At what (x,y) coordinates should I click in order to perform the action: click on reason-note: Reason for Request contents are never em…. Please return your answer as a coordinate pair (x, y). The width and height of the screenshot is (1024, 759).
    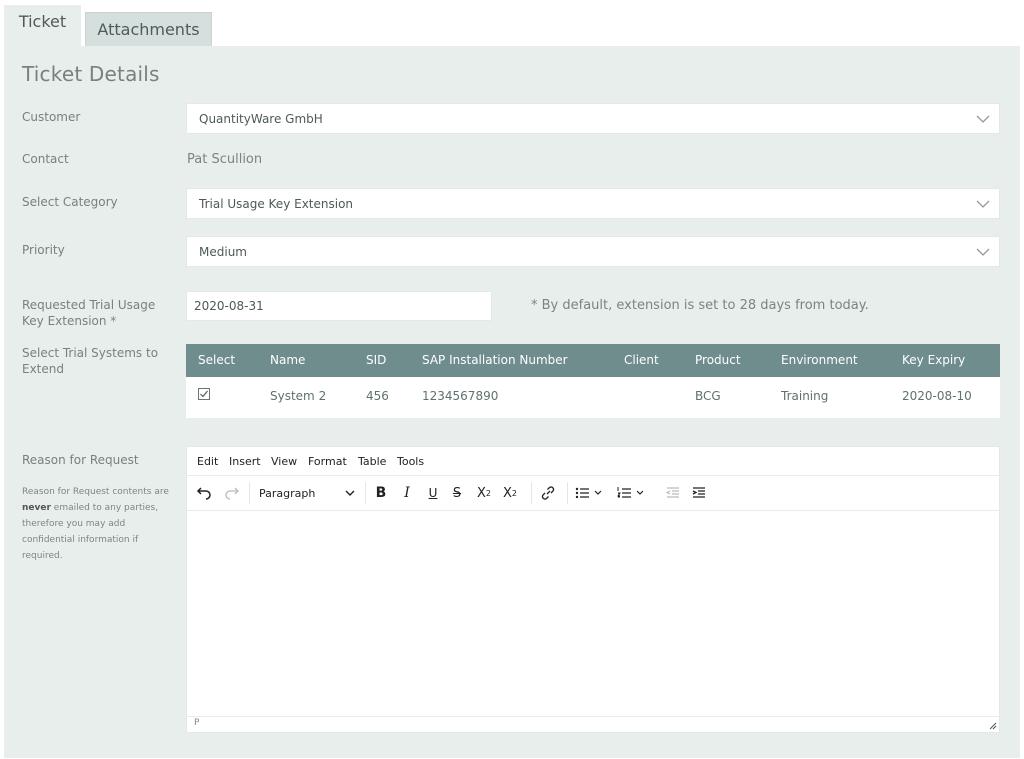
    Looking at the image, I should click on (98, 524).